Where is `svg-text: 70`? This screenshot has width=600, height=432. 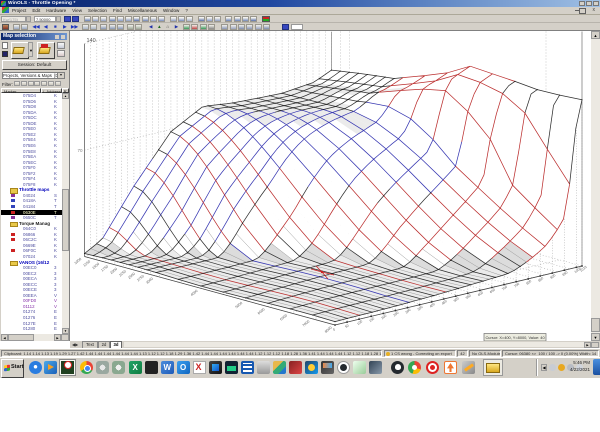
svg-text: 70 is located at coordinates (81, 150).